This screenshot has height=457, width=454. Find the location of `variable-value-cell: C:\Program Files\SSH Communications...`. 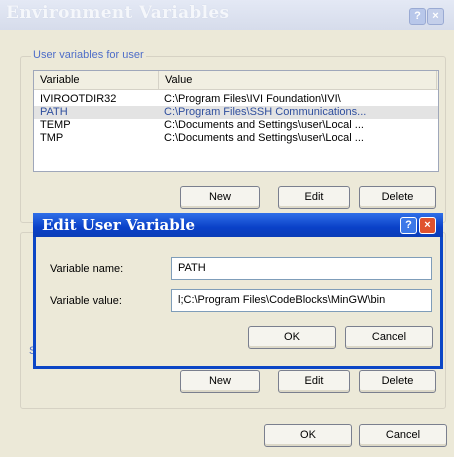

variable-value-cell: C:\Program Files\SSH Communications... is located at coordinates (265, 112).